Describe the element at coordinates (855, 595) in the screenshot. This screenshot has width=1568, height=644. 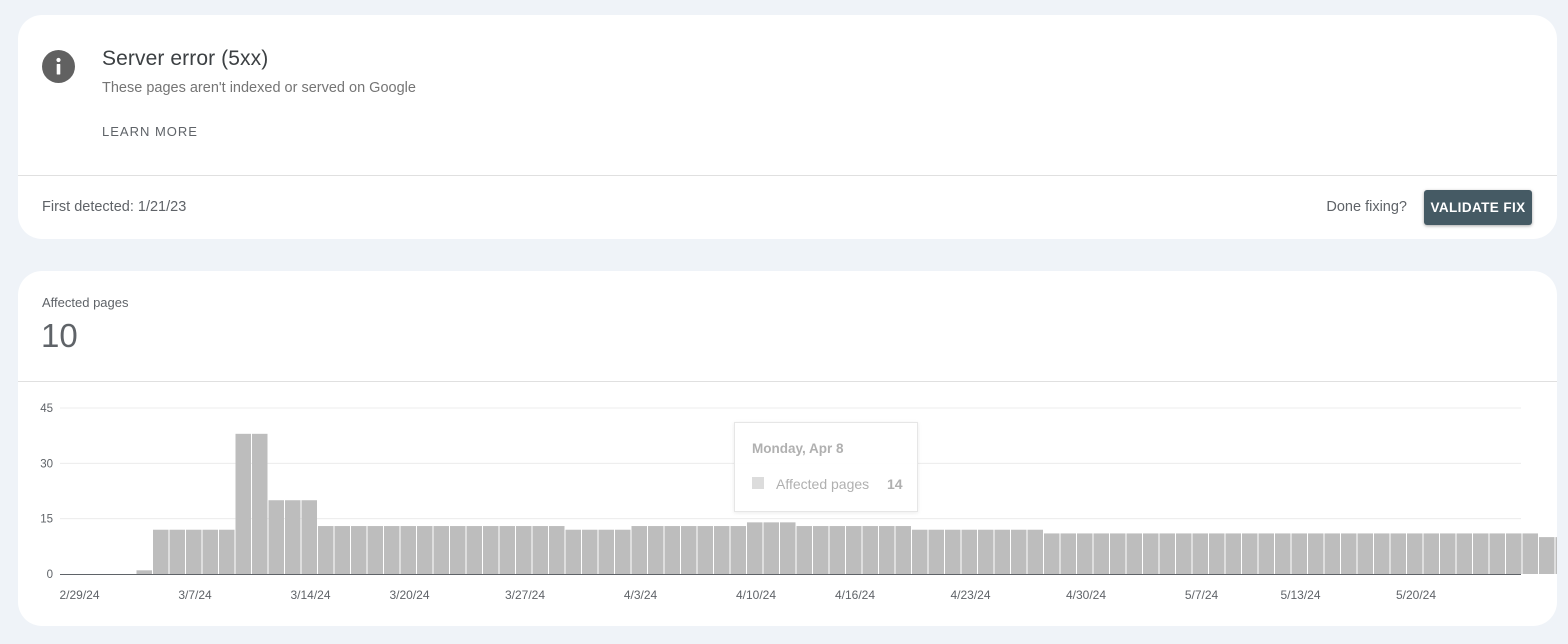
I see `x-tick-label: 4/16/24` at that location.